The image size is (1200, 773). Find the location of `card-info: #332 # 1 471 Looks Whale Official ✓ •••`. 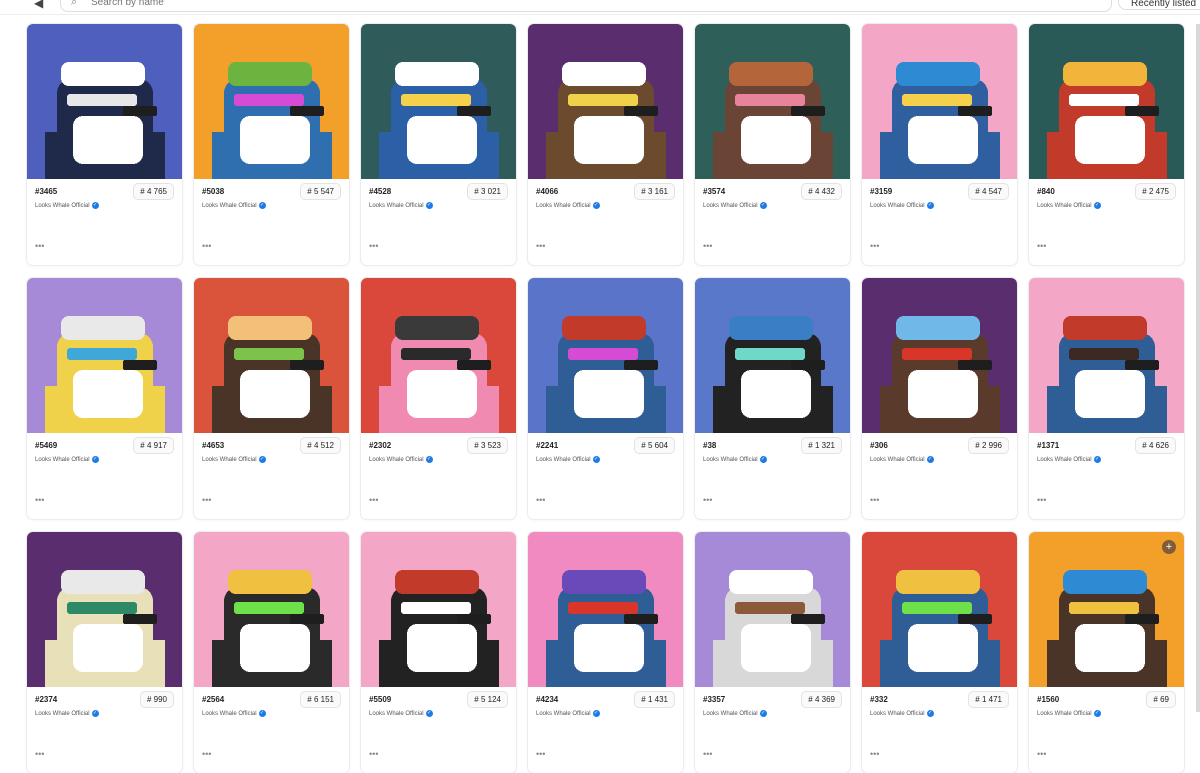

card-info: #332 # 1 471 Looks Whale Official ✓ ••• is located at coordinates (939, 730).